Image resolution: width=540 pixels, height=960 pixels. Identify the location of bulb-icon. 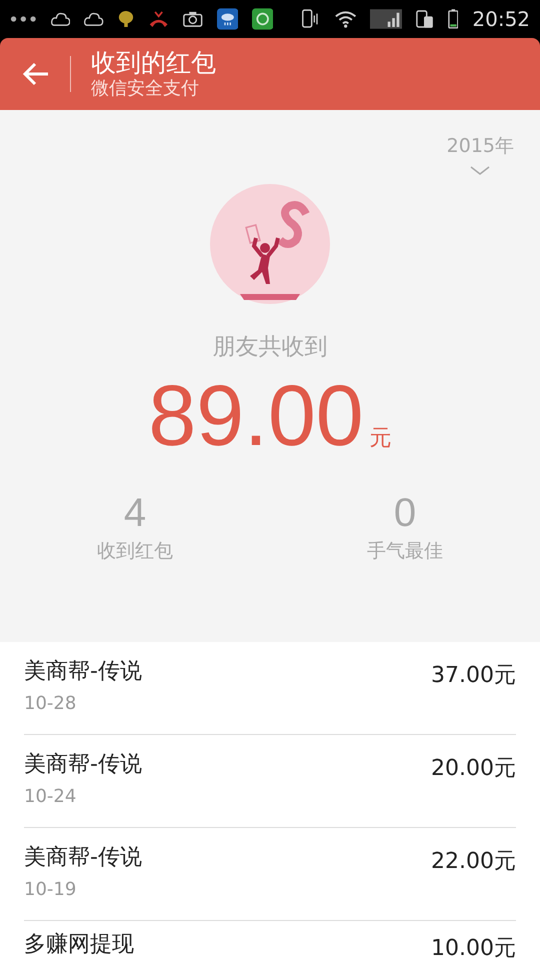
(126, 19).